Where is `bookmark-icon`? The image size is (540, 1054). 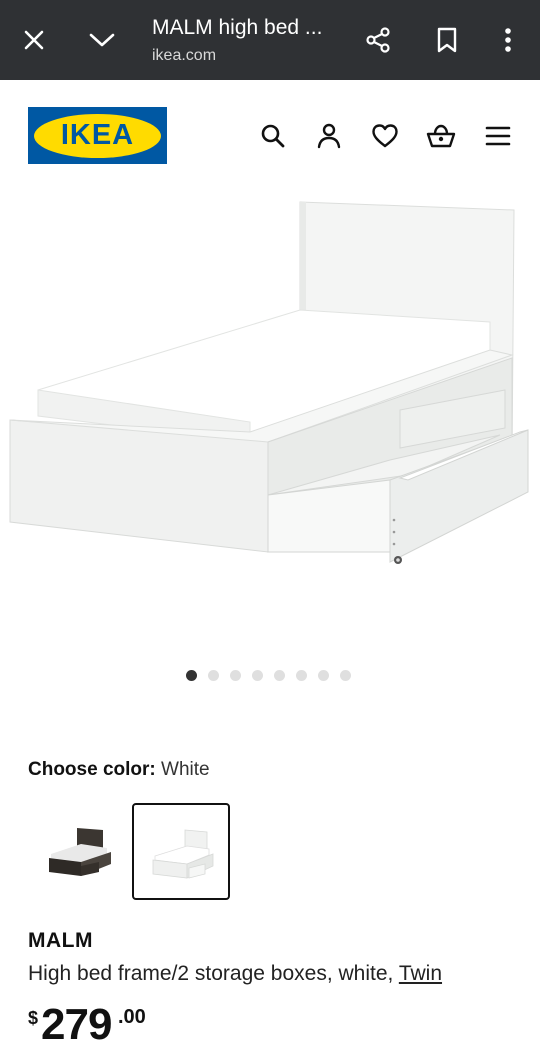 bookmark-icon is located at coordinates (447, 40).